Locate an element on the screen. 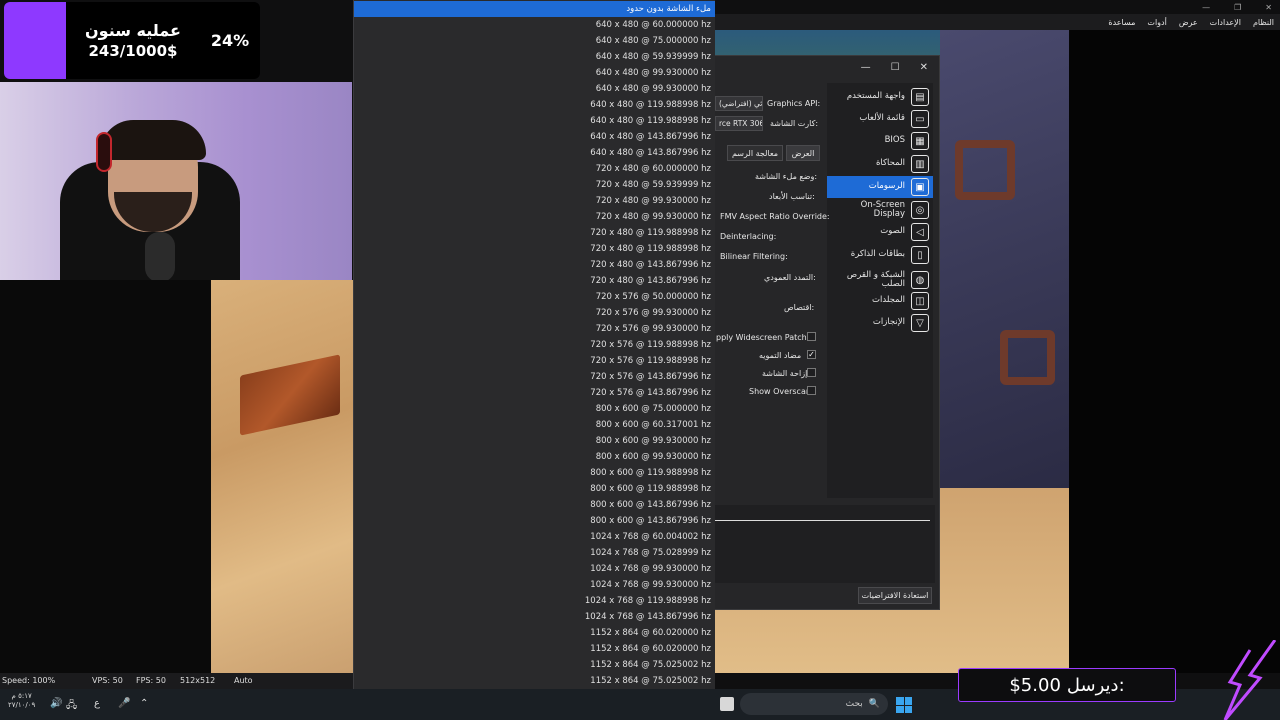  sidebar-item: ◁ الصوت is located at coordinates (880, 232).